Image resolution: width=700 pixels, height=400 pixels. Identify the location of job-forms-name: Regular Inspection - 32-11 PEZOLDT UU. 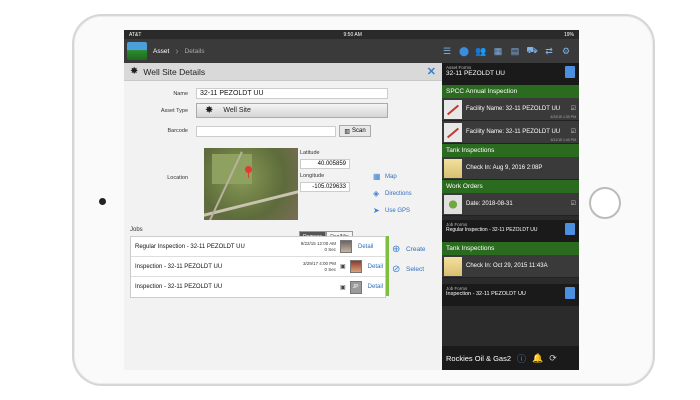
(492, 230).